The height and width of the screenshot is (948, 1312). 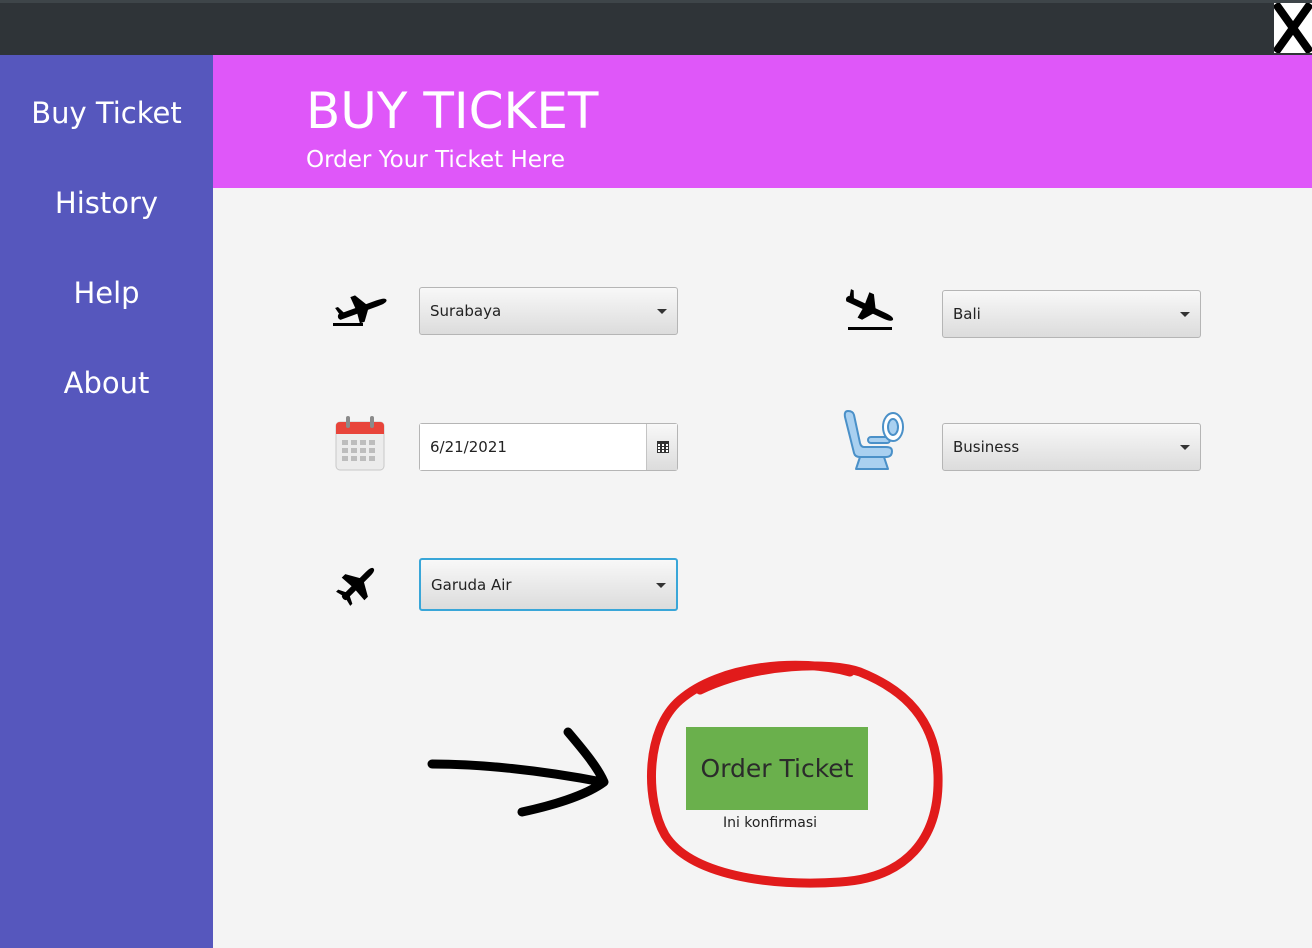 I want to click on sidebar-item-help: Help, so click(x=106, y=293).